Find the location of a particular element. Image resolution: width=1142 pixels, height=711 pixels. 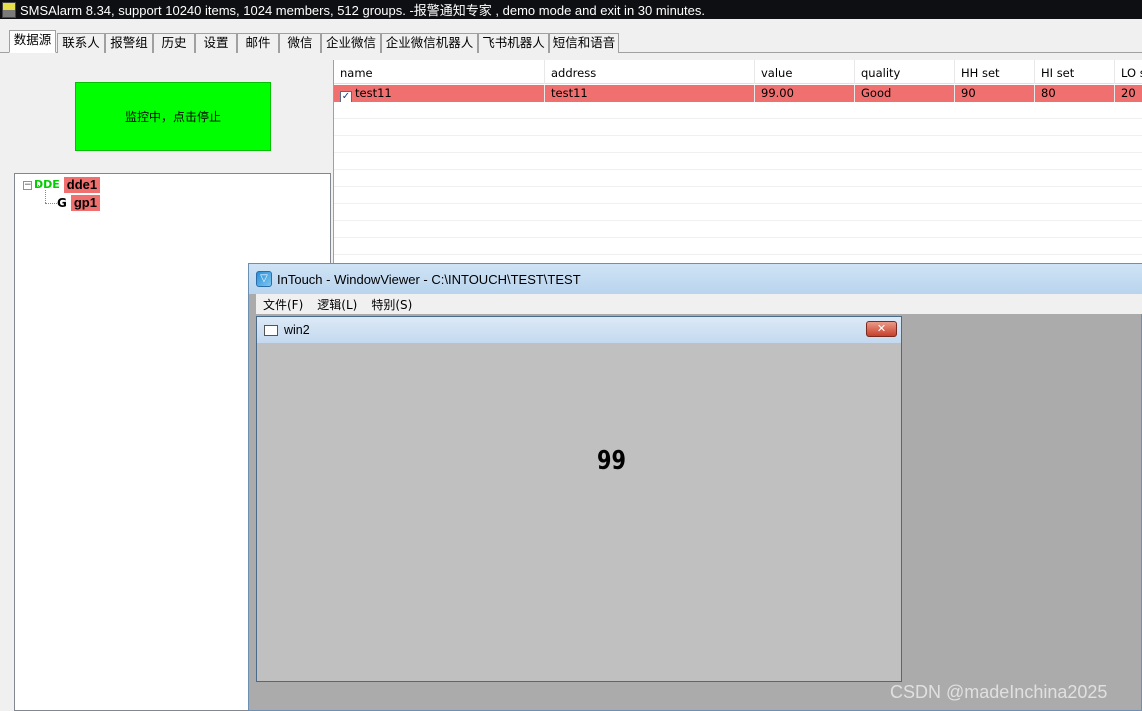

column-header-quality: quality is located at coordinates (905, 72).